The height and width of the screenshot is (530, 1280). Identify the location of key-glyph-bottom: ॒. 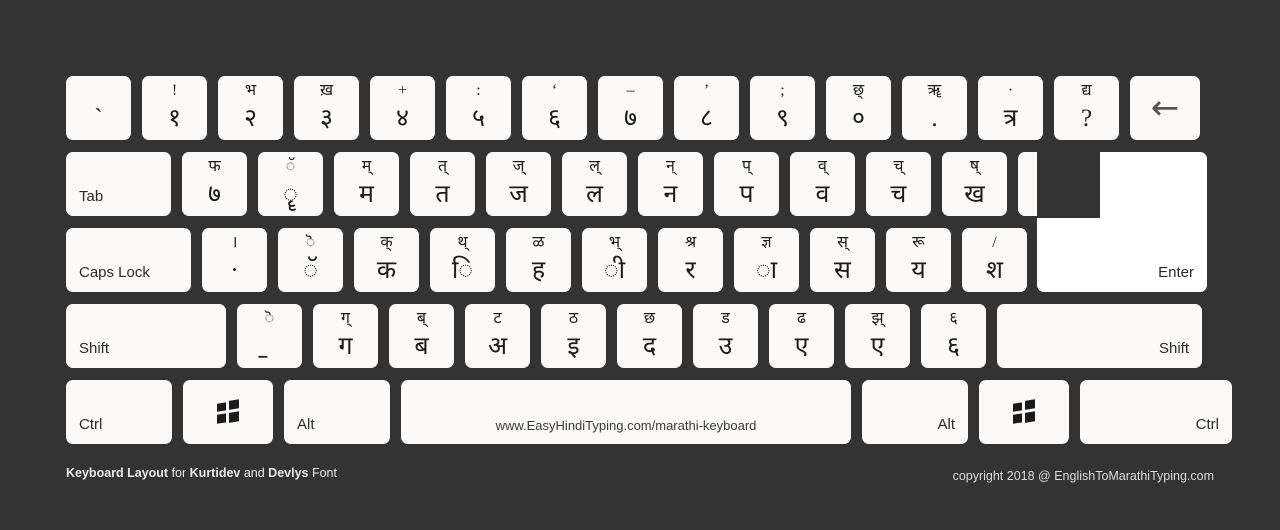
(269, 346).